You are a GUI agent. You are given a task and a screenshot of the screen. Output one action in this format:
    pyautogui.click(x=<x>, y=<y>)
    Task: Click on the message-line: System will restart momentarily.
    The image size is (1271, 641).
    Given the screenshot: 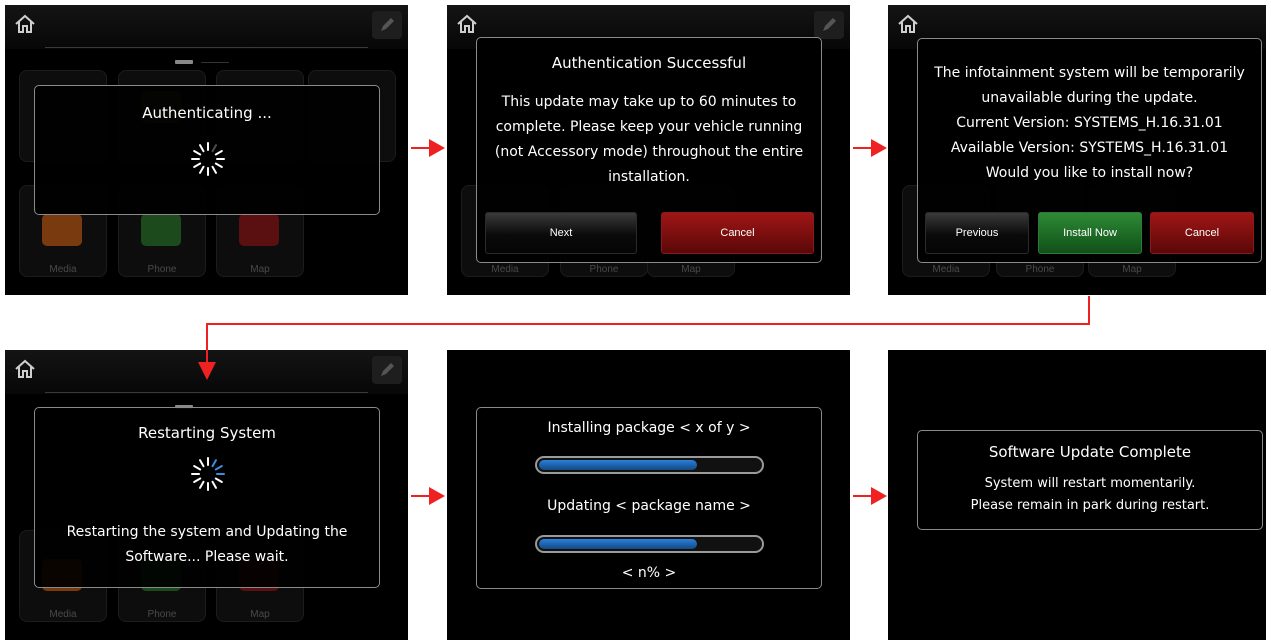 What is the action you would take?
    pyautogui.click(x=1090, y=483)
    